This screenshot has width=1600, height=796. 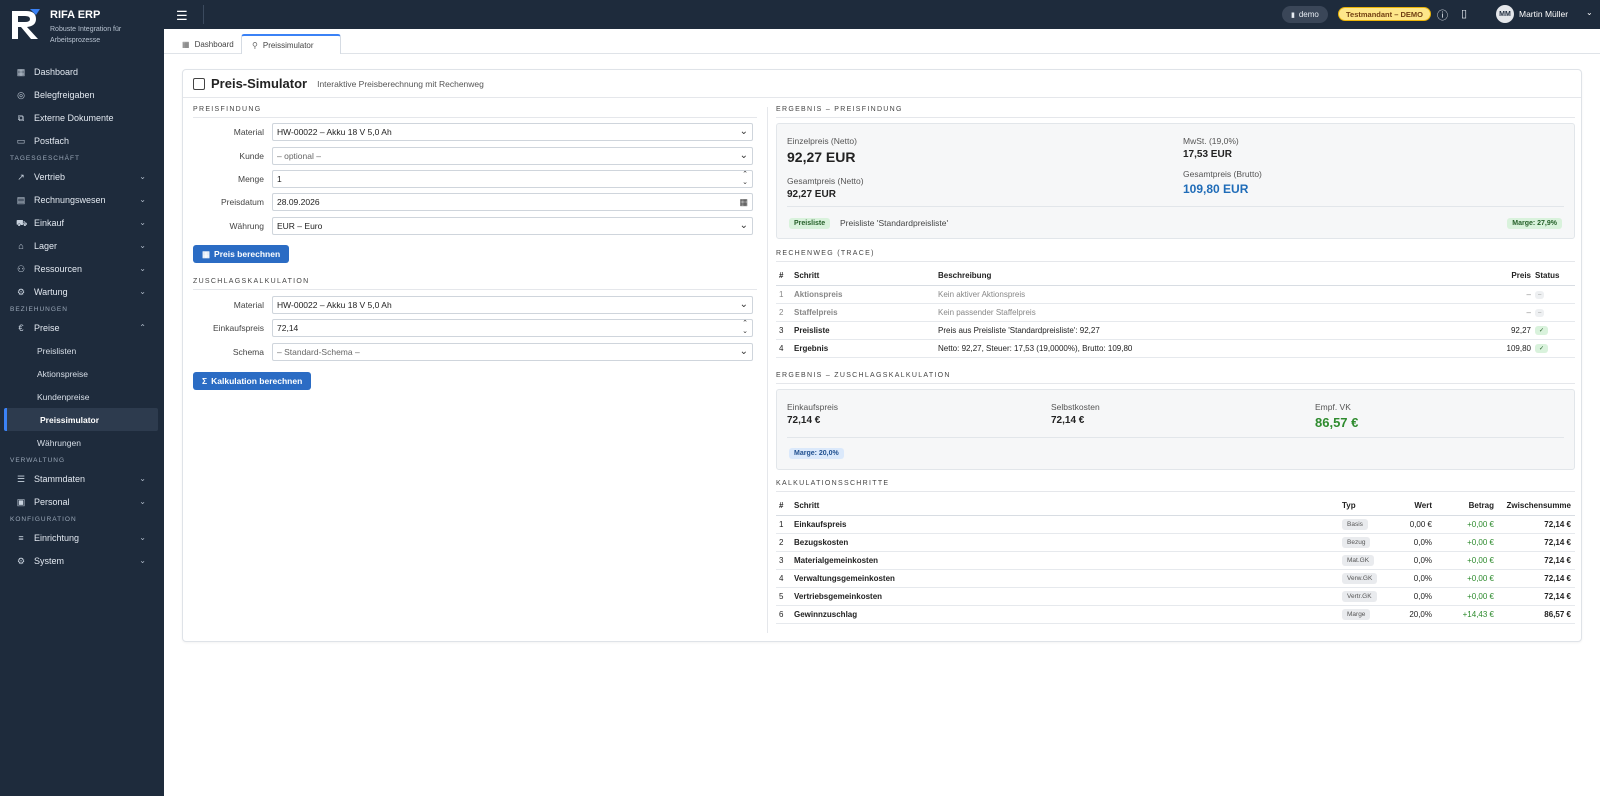 What do you see at coordinates (1359, 596) in the screenshot?
I see `type-badge: Vertr.GK` at bounding box center [1359, 596].